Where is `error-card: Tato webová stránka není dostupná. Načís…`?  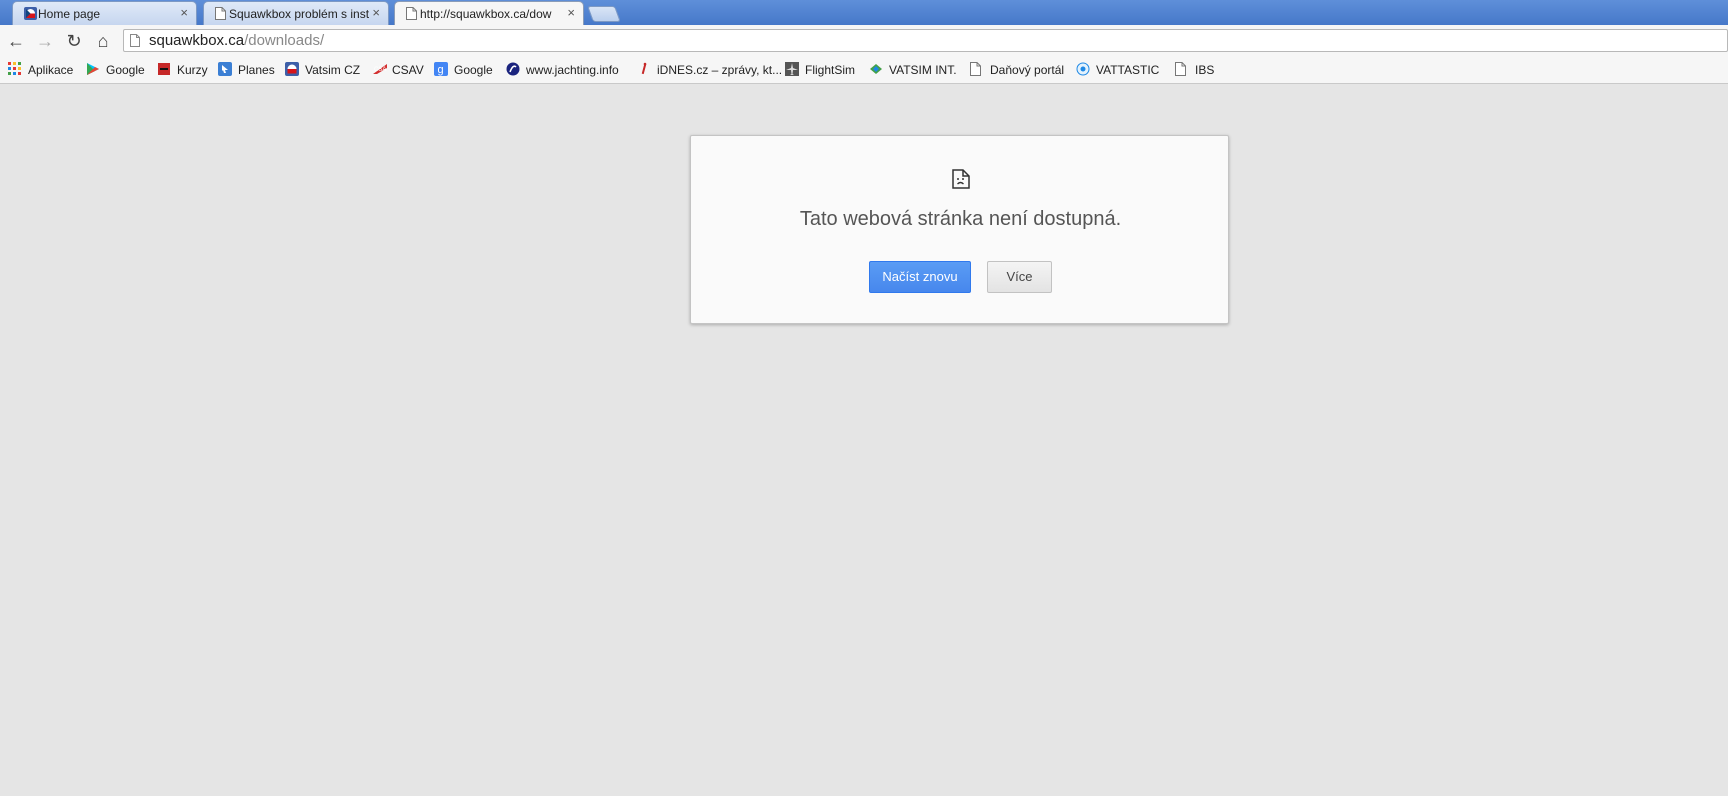 error-card: Tato webová stránka není dostupná. Načís… is located at coordinates (959, 229).